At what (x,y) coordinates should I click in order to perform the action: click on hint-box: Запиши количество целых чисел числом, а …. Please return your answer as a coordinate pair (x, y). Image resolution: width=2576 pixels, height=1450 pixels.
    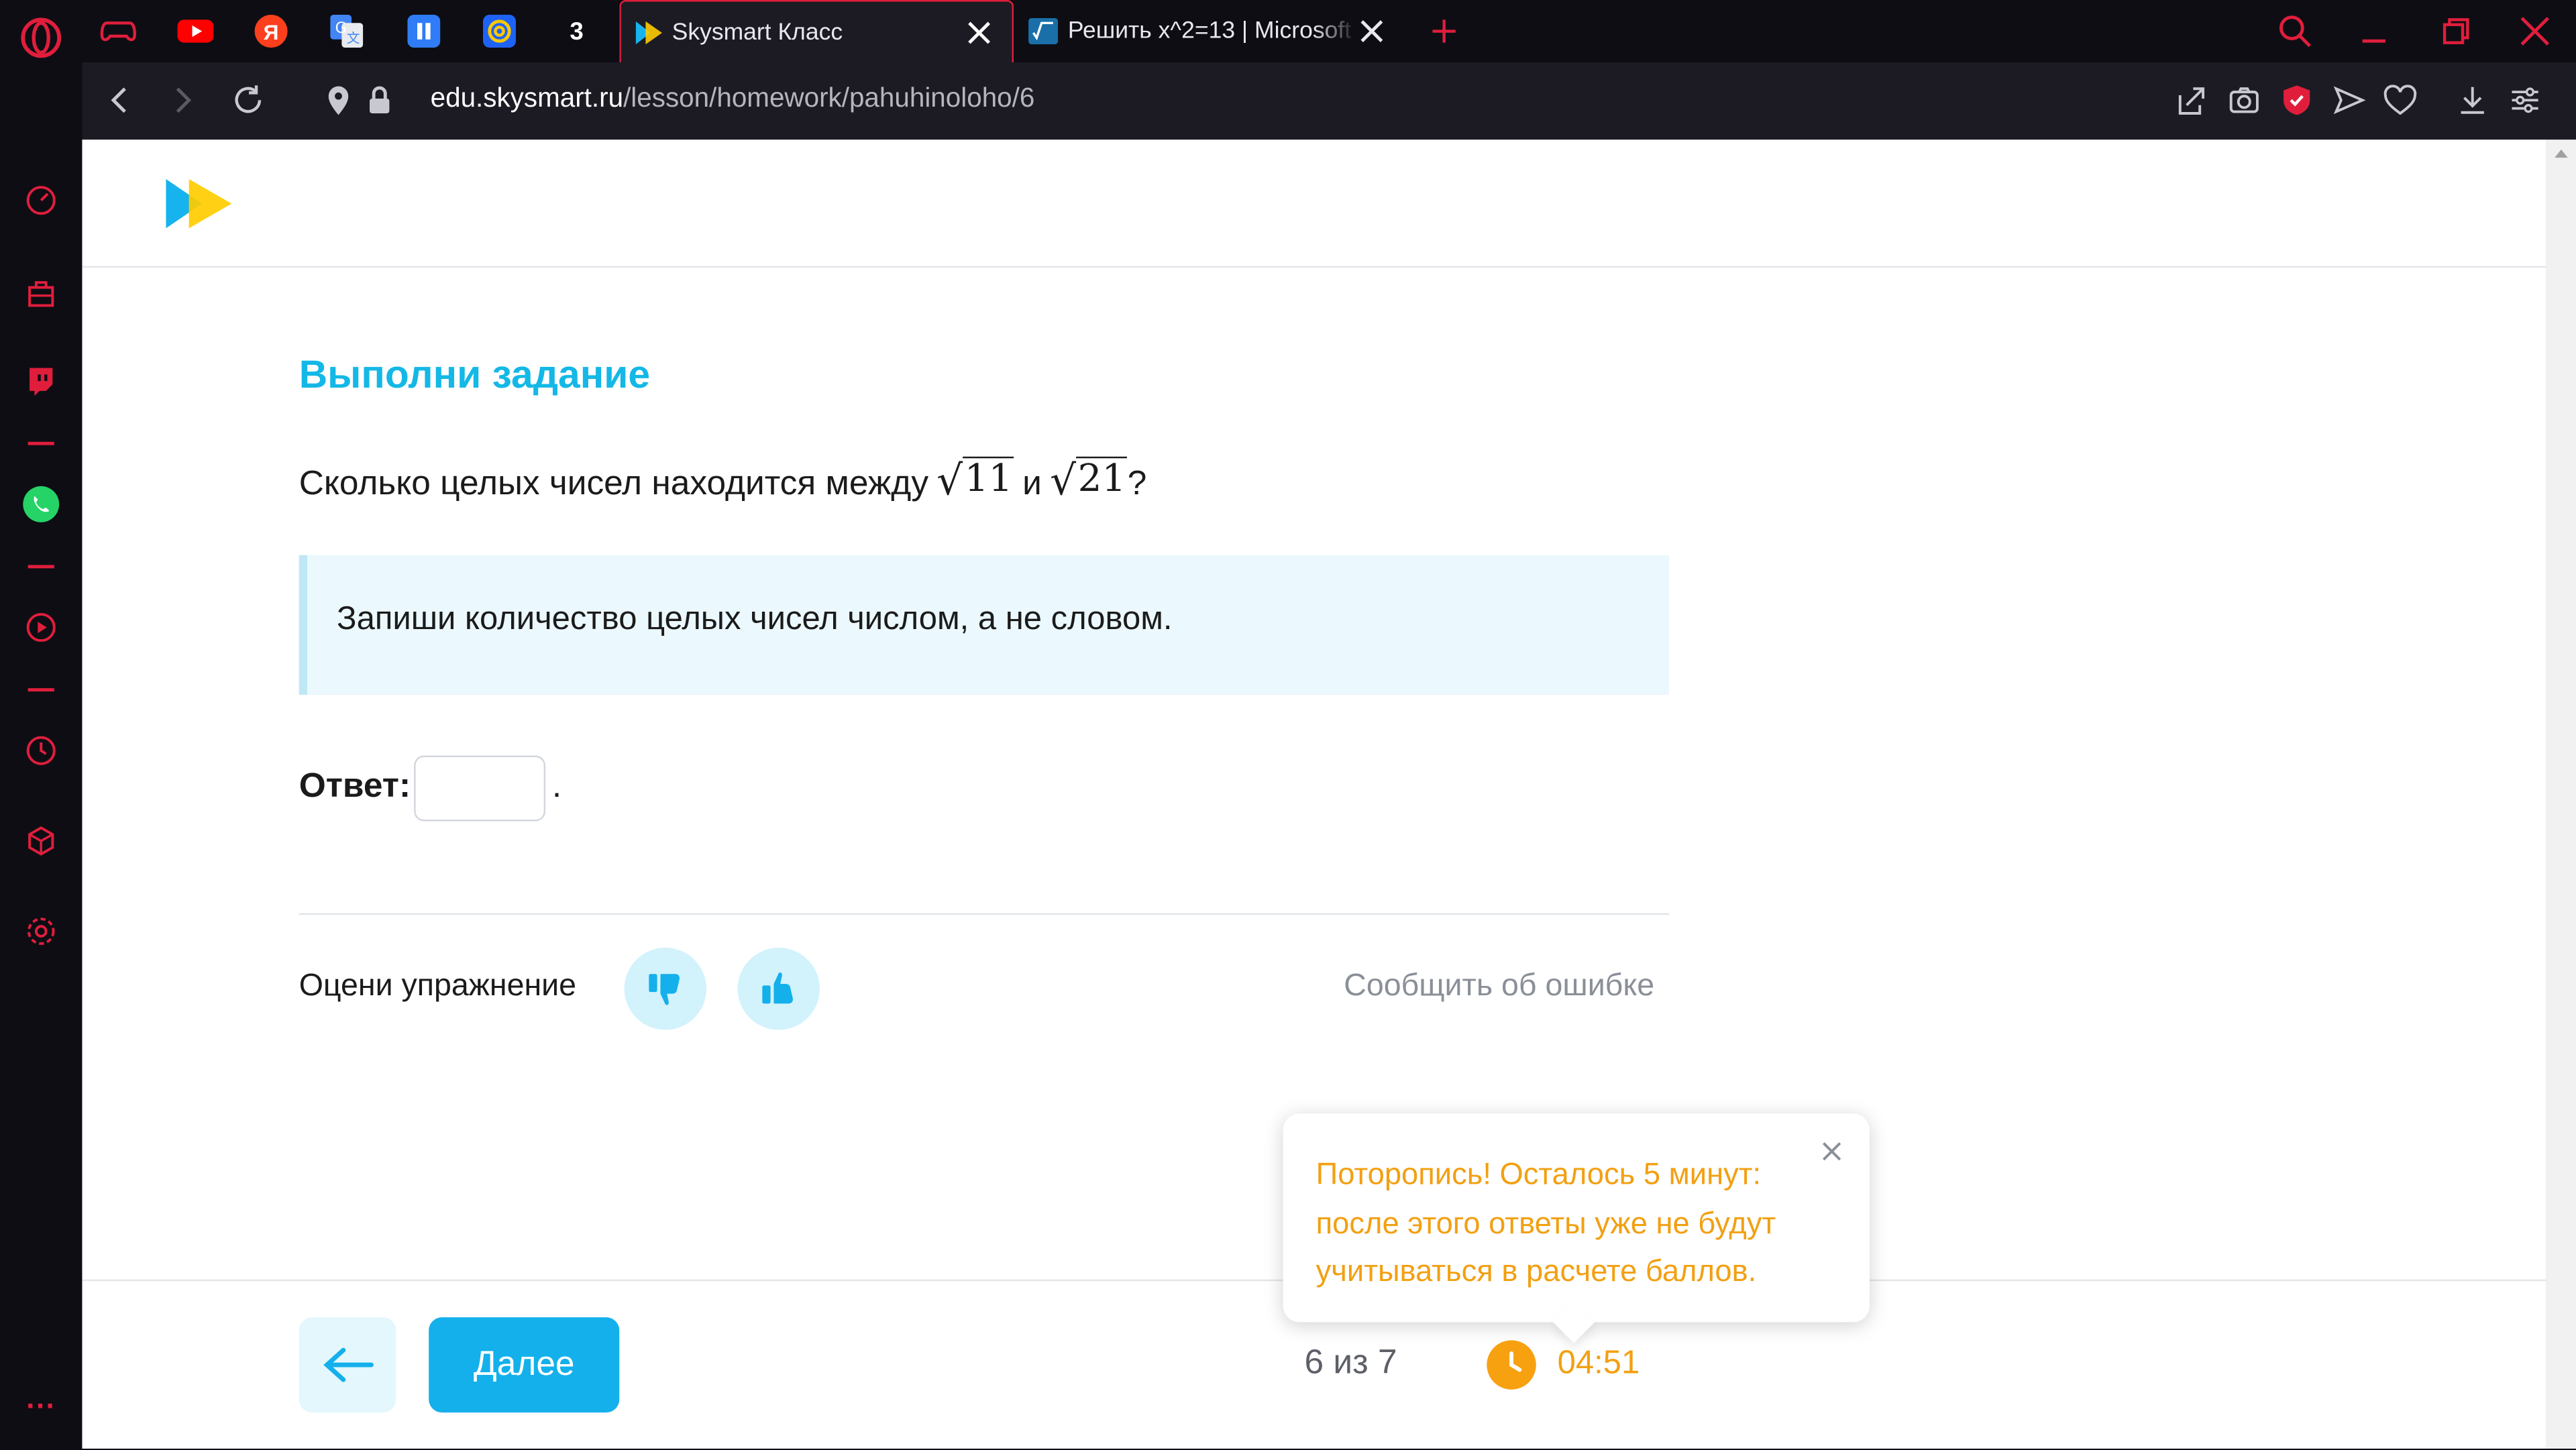
    Looking at the image, I should click on (984, 625).